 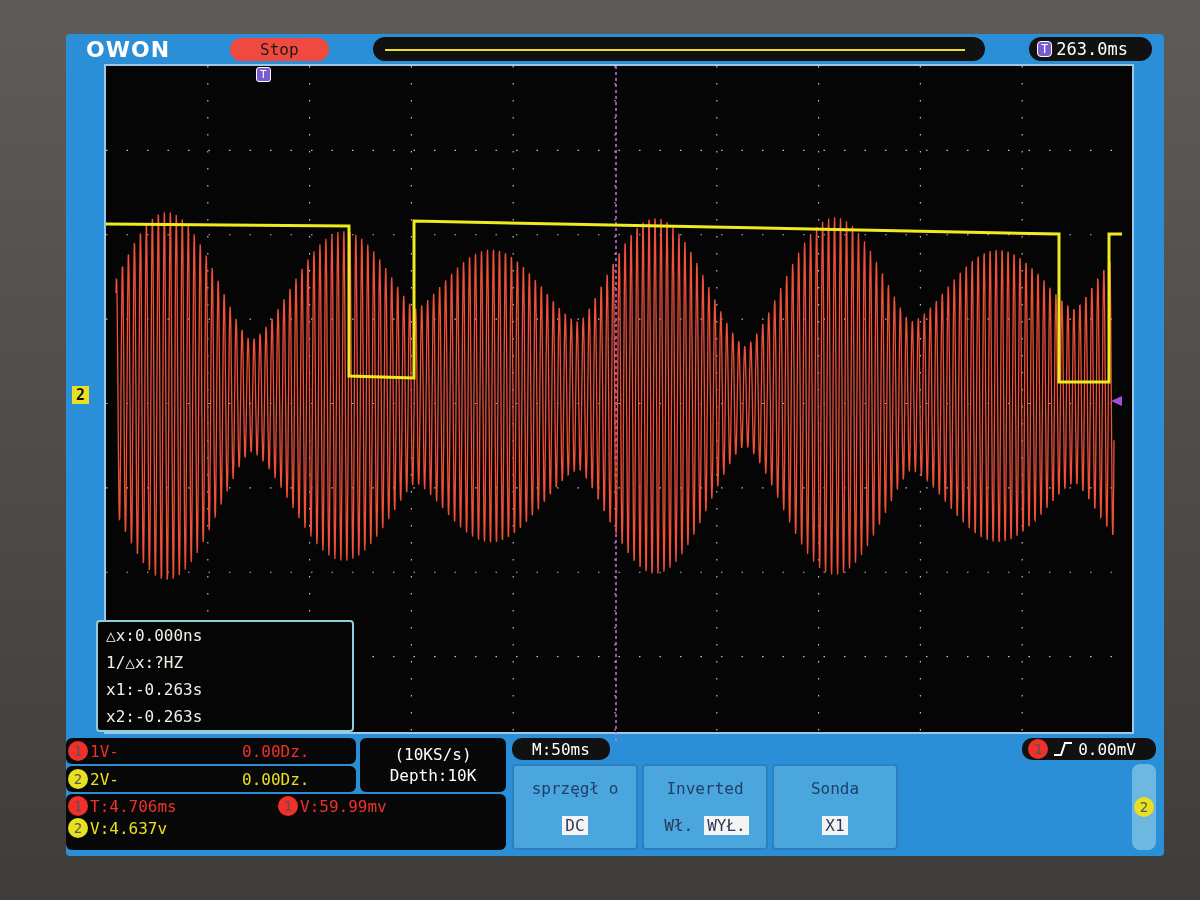 What do you see at coordinates (679, 825) in the screenshot?
I see `menu-option: Wł.` at bounding box center [679, 825].